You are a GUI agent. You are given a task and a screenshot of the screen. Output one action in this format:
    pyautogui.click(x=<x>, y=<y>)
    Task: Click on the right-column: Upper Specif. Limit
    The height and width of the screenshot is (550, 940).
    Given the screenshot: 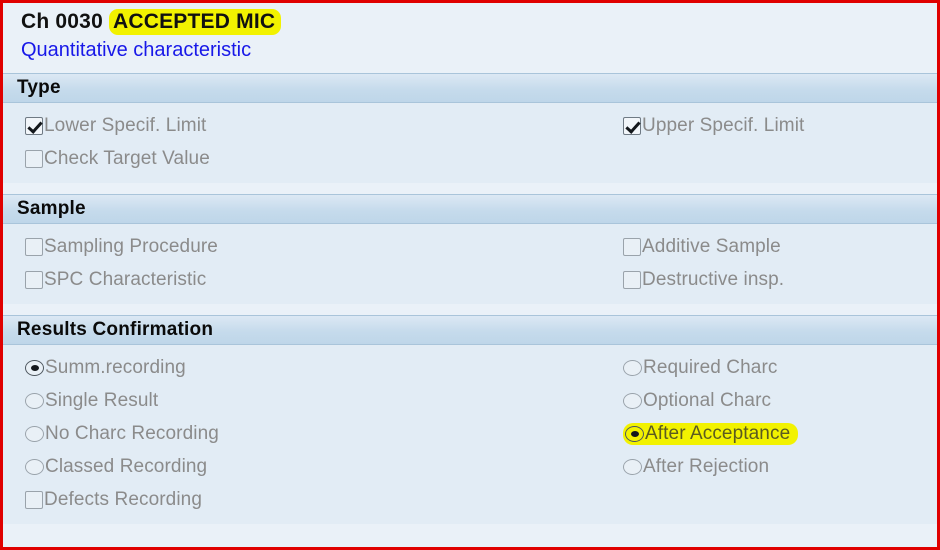 What is the action you would take?
    pyautogui.click(x=780, y=142)
    